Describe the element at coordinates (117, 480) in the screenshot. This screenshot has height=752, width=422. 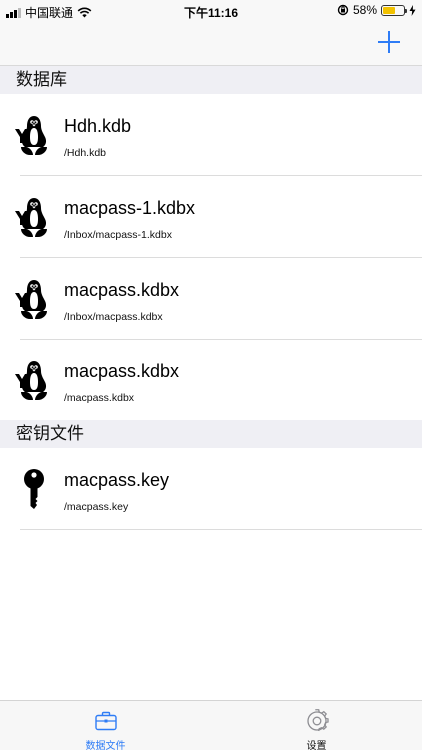
I see `file-name: macpass.key` at that location.